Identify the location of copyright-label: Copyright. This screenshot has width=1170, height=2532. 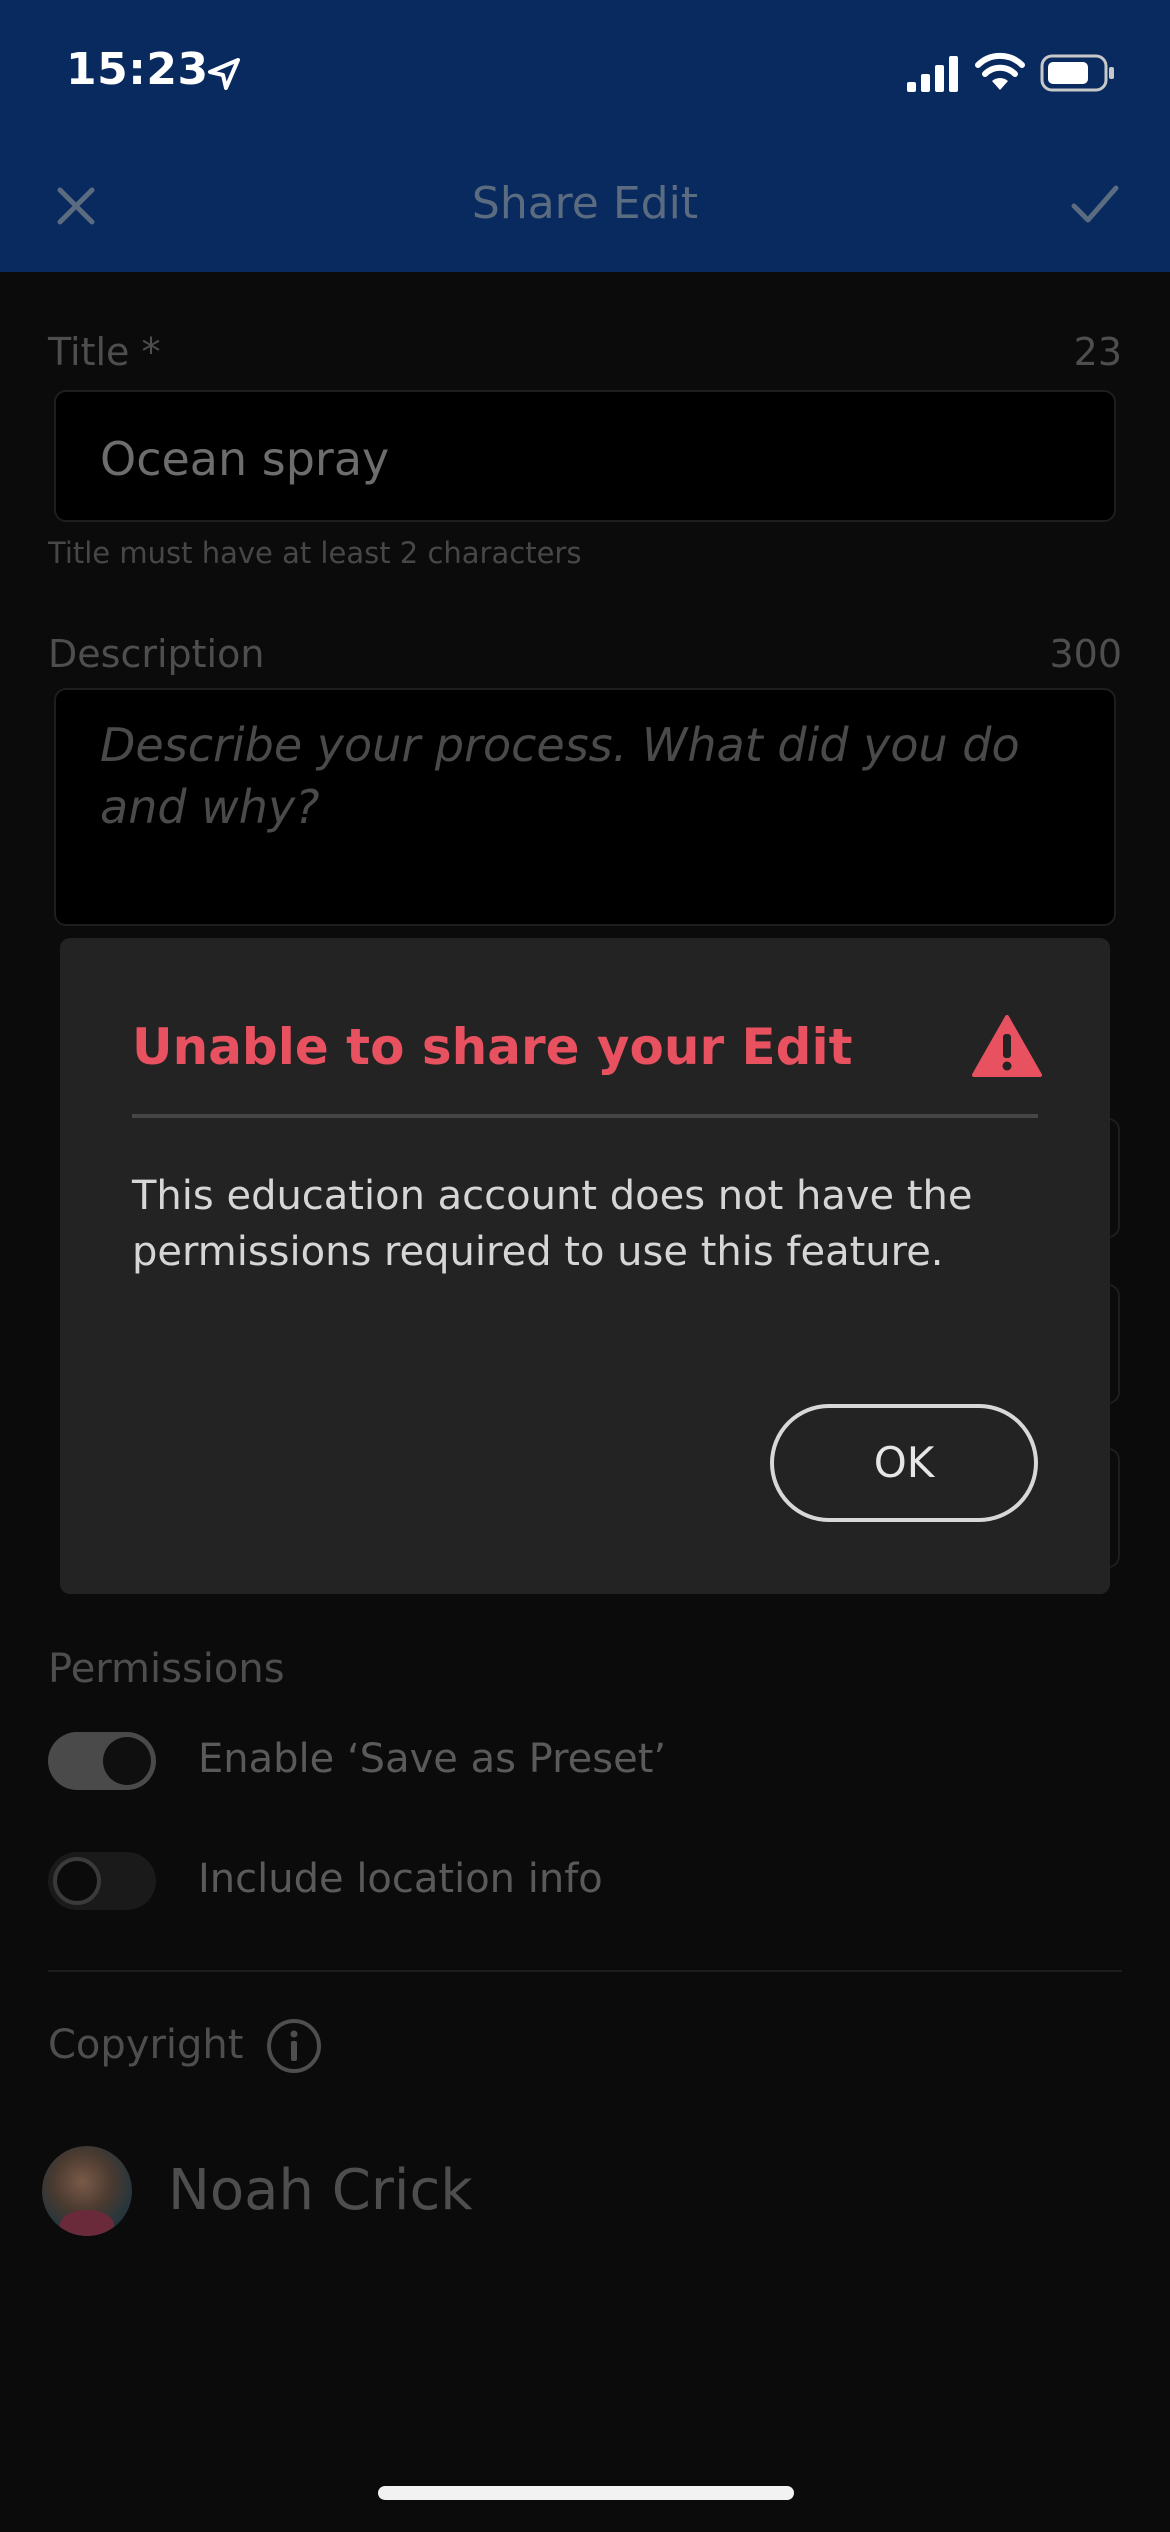
(146, 2045).